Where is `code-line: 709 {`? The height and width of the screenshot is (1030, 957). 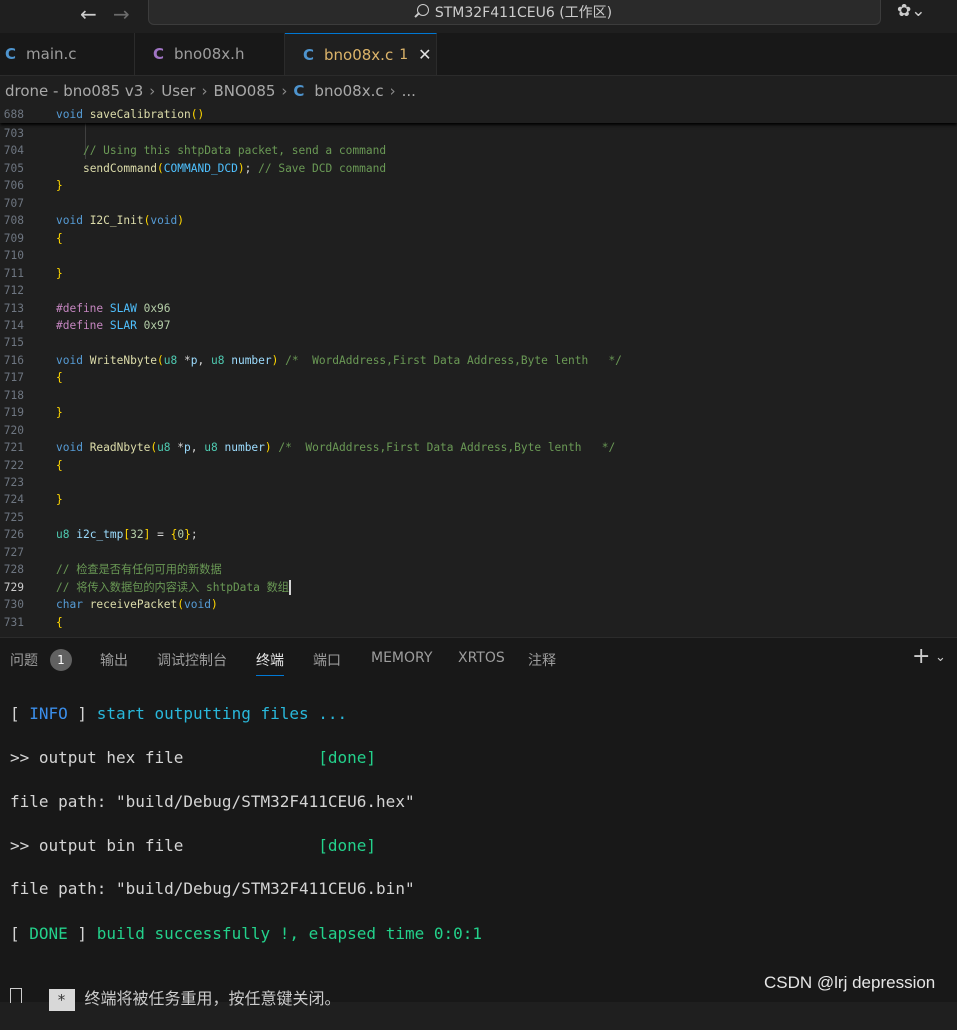
code-line: 709 { is located at coordinates (478, 238).